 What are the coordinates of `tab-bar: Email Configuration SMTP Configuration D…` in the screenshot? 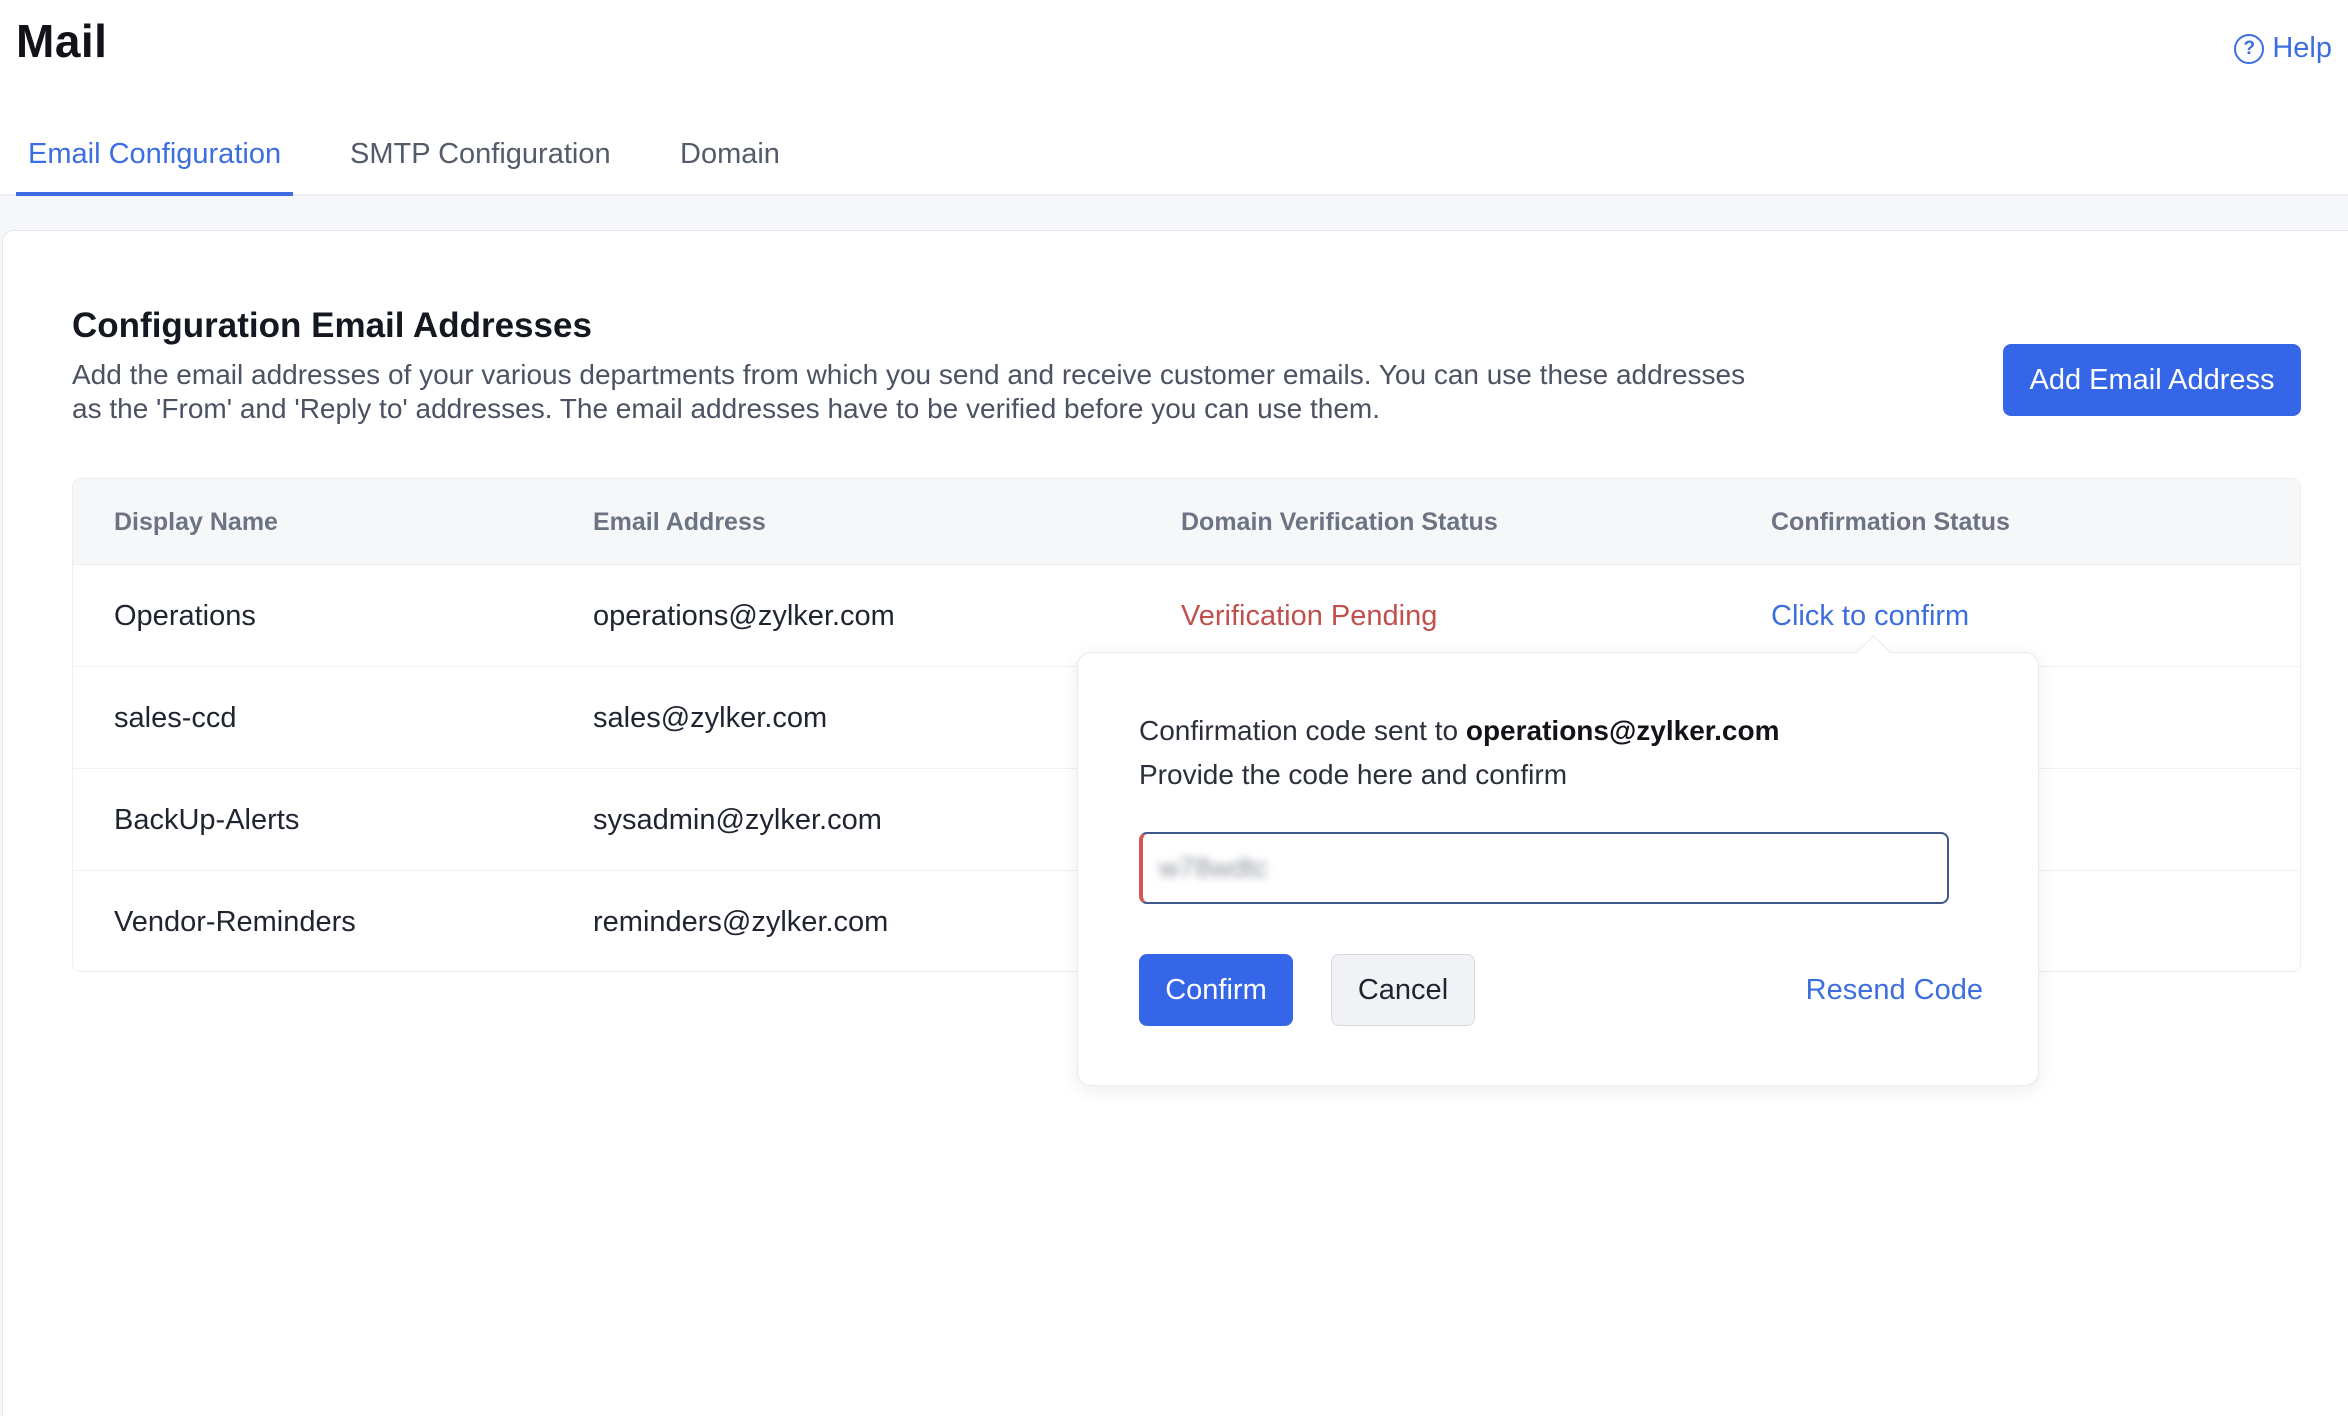 It's located at (1174, 158).